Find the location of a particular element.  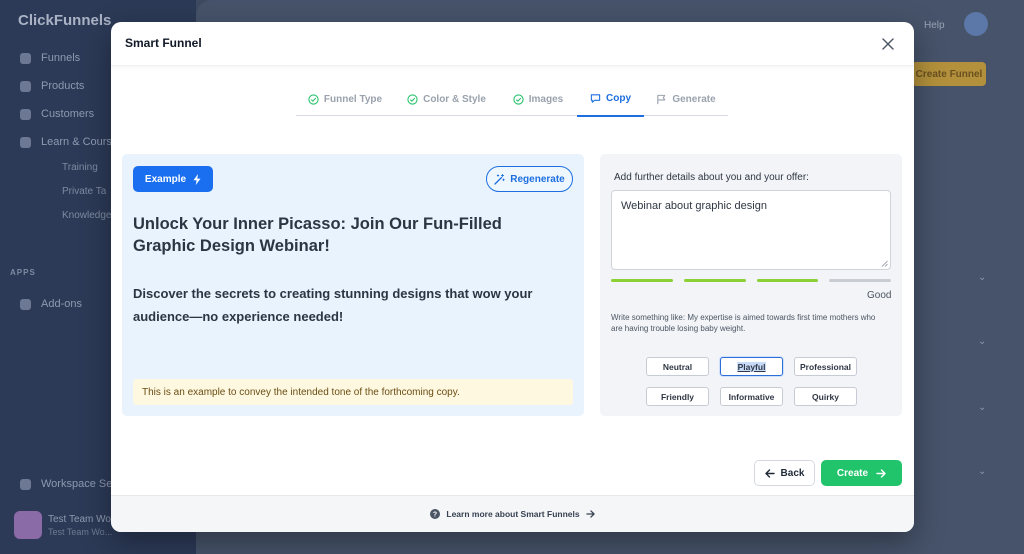

background-logo: ClickFunnels is located at coordinates (65, 20).